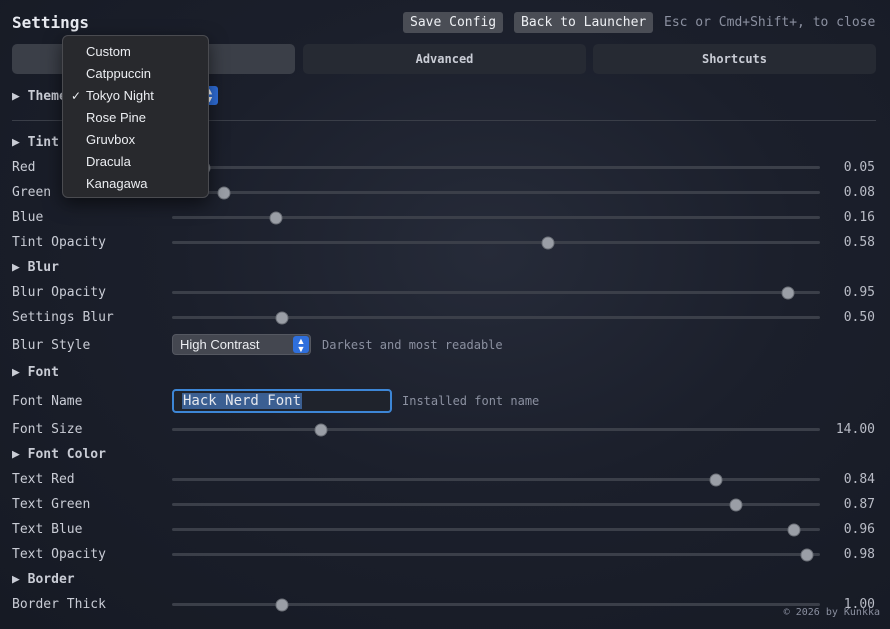 The width and height of the screenshot is (890, 629). Describe the element at coordinates (282, 317) in the screenshot. I see `settings-blur-slider-handle` at that location.